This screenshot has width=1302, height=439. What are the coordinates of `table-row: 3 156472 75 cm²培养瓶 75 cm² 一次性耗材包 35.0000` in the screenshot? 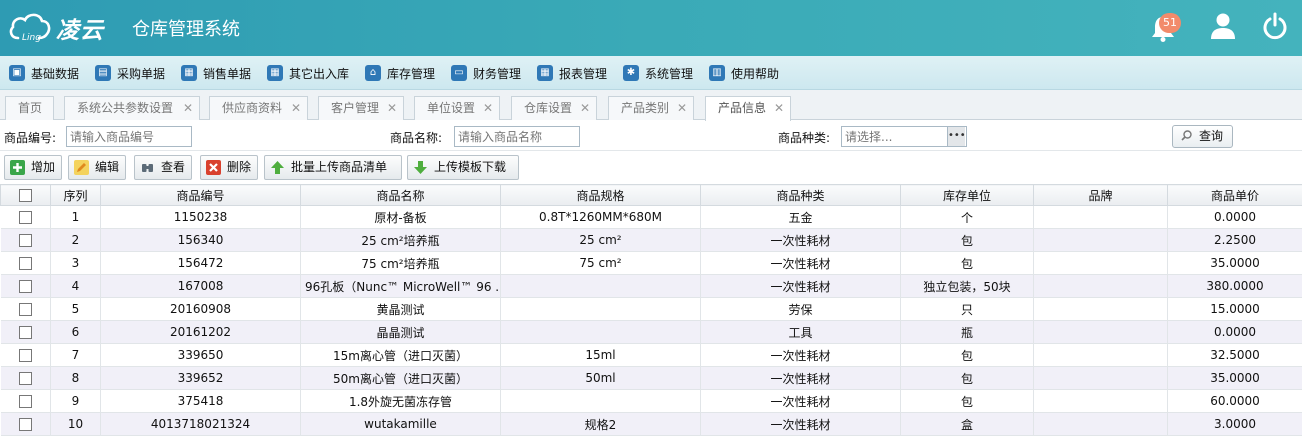 It's located at (651, 263).